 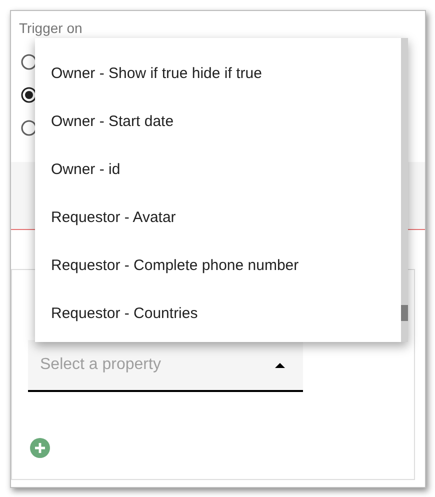 I want to click on menu-item: Requestor - Avatar, so click(x=218, y=218).